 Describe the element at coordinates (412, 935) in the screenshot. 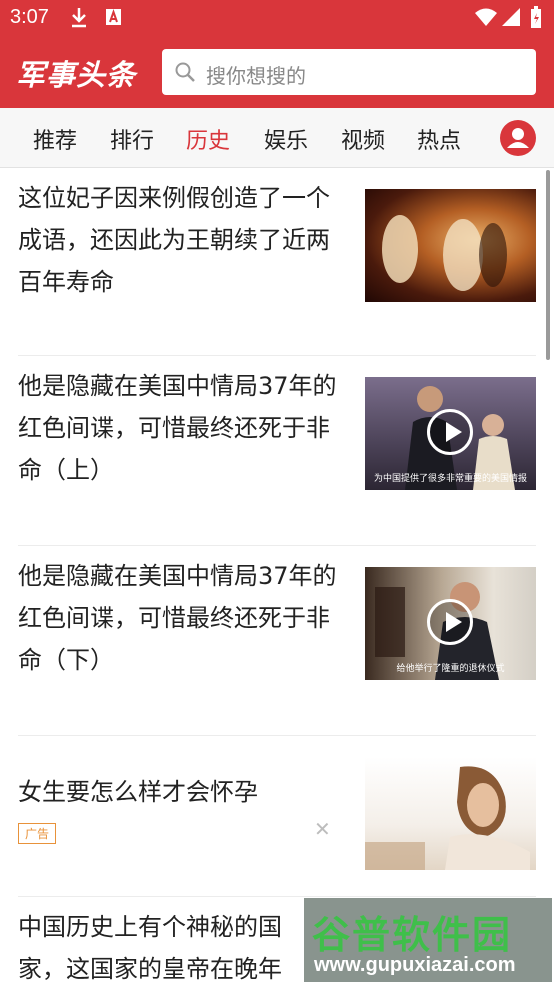

I see `watermark-logo: 谷普软件园` at that location.